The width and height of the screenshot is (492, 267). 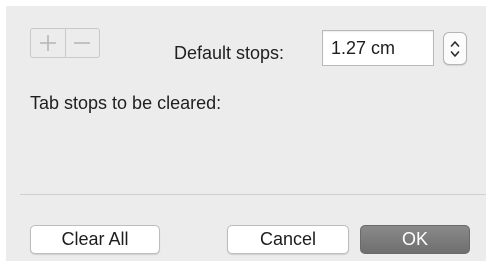 I want to click on up-down-chevron-icon, so click(x=455, y=49).